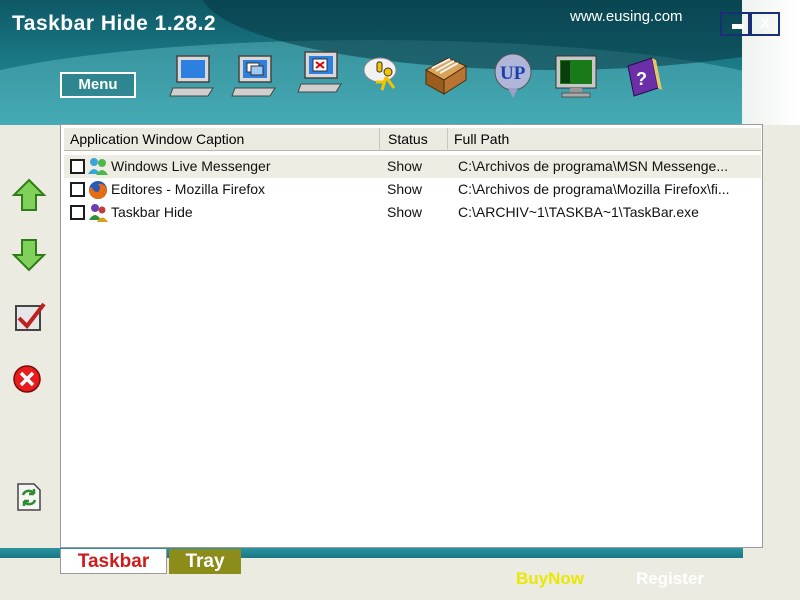  What do you see at coordinates (191, 166) in the screenshot?
I see `row-caption: Windows Live Messenger` at bounding box center [191, 166].